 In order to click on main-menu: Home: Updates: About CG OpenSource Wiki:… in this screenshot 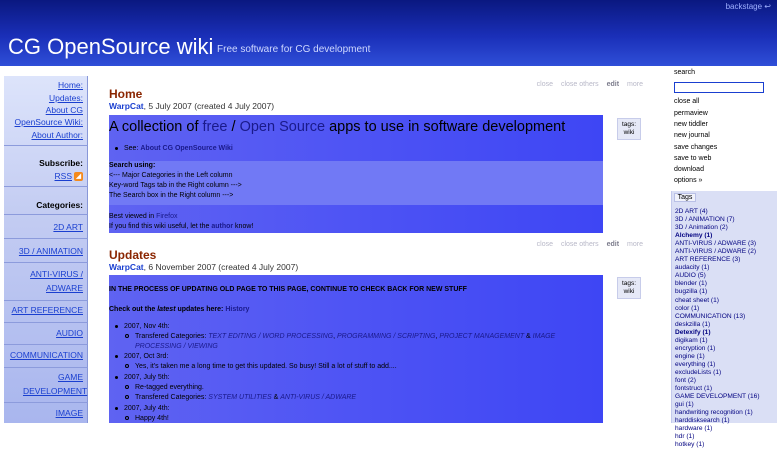, I will do `click(46, 249)`.